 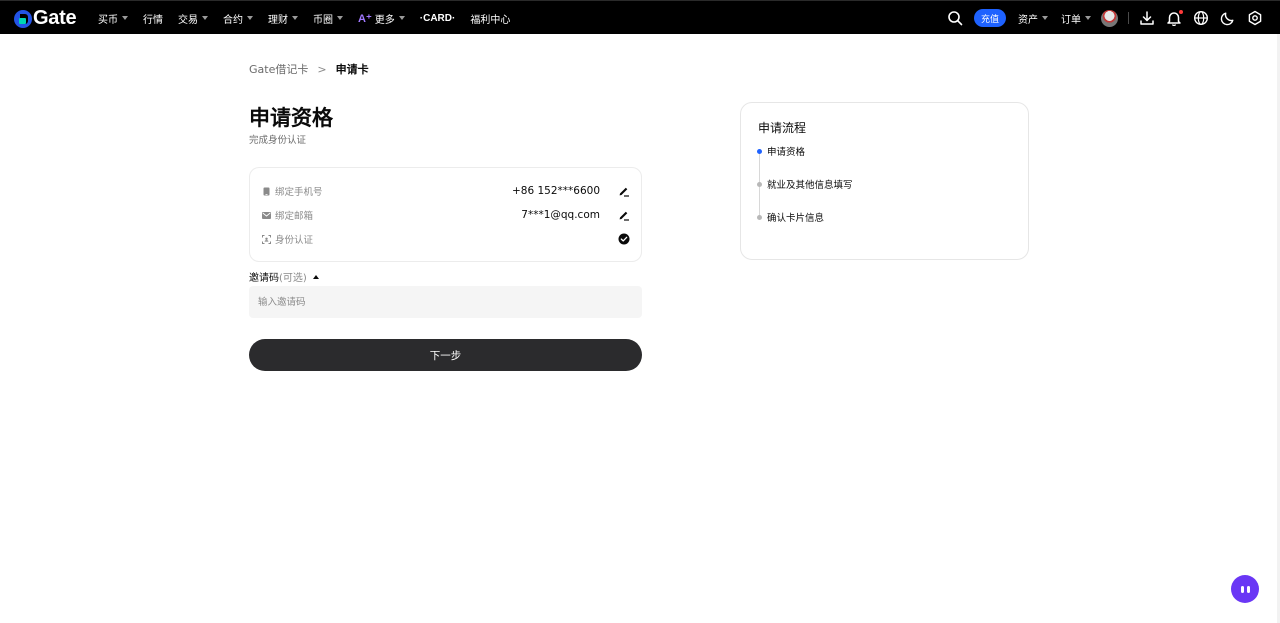 I want to click on process-step-label: 确认卡片信息, so click(x=796, y=218).